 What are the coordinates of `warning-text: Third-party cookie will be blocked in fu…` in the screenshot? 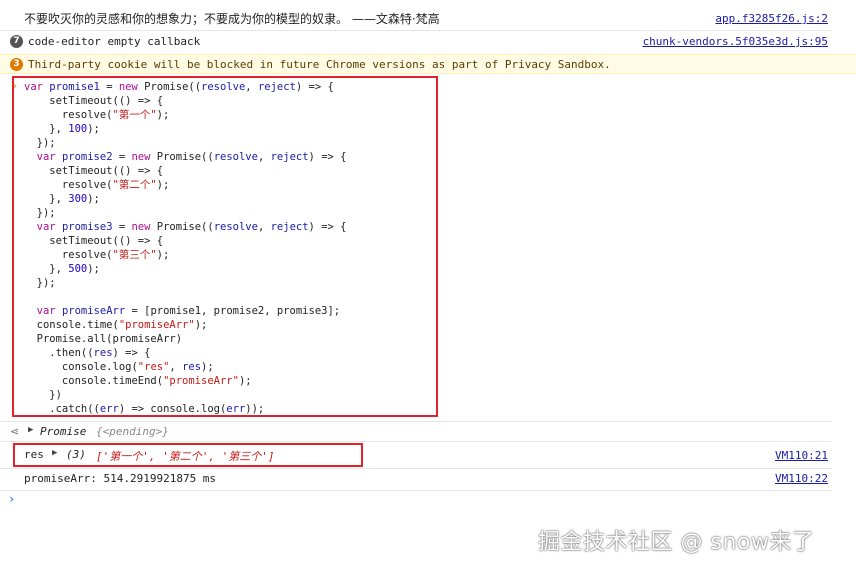 It's located at (319, 64).